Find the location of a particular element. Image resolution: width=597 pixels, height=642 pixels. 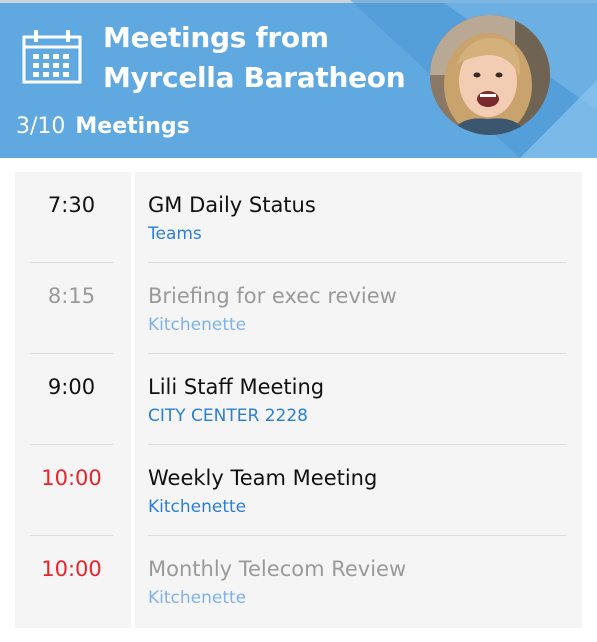

page-title: Meetings from Myrcella Baratheon is located at coordinates (263, 58).